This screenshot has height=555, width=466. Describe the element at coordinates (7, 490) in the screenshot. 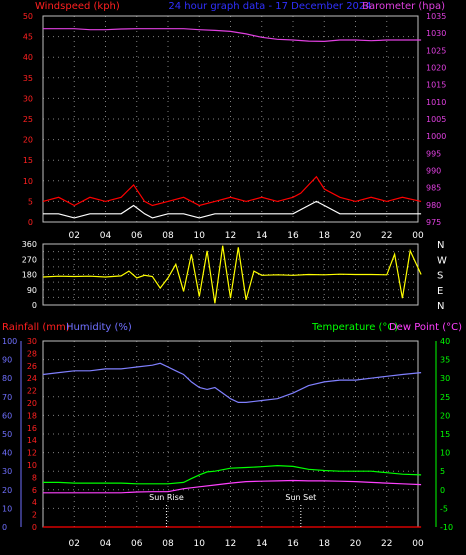

I see `humidity-tick-label: 20` at that location.